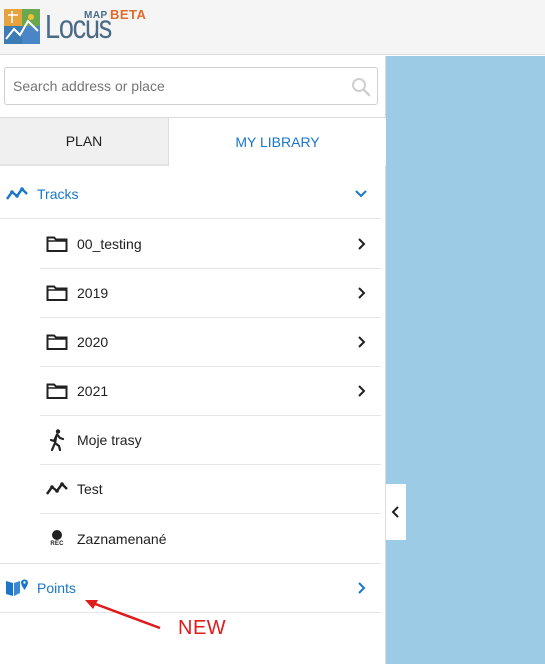  I want to click on collapse-panel-button, so click(396, 512).